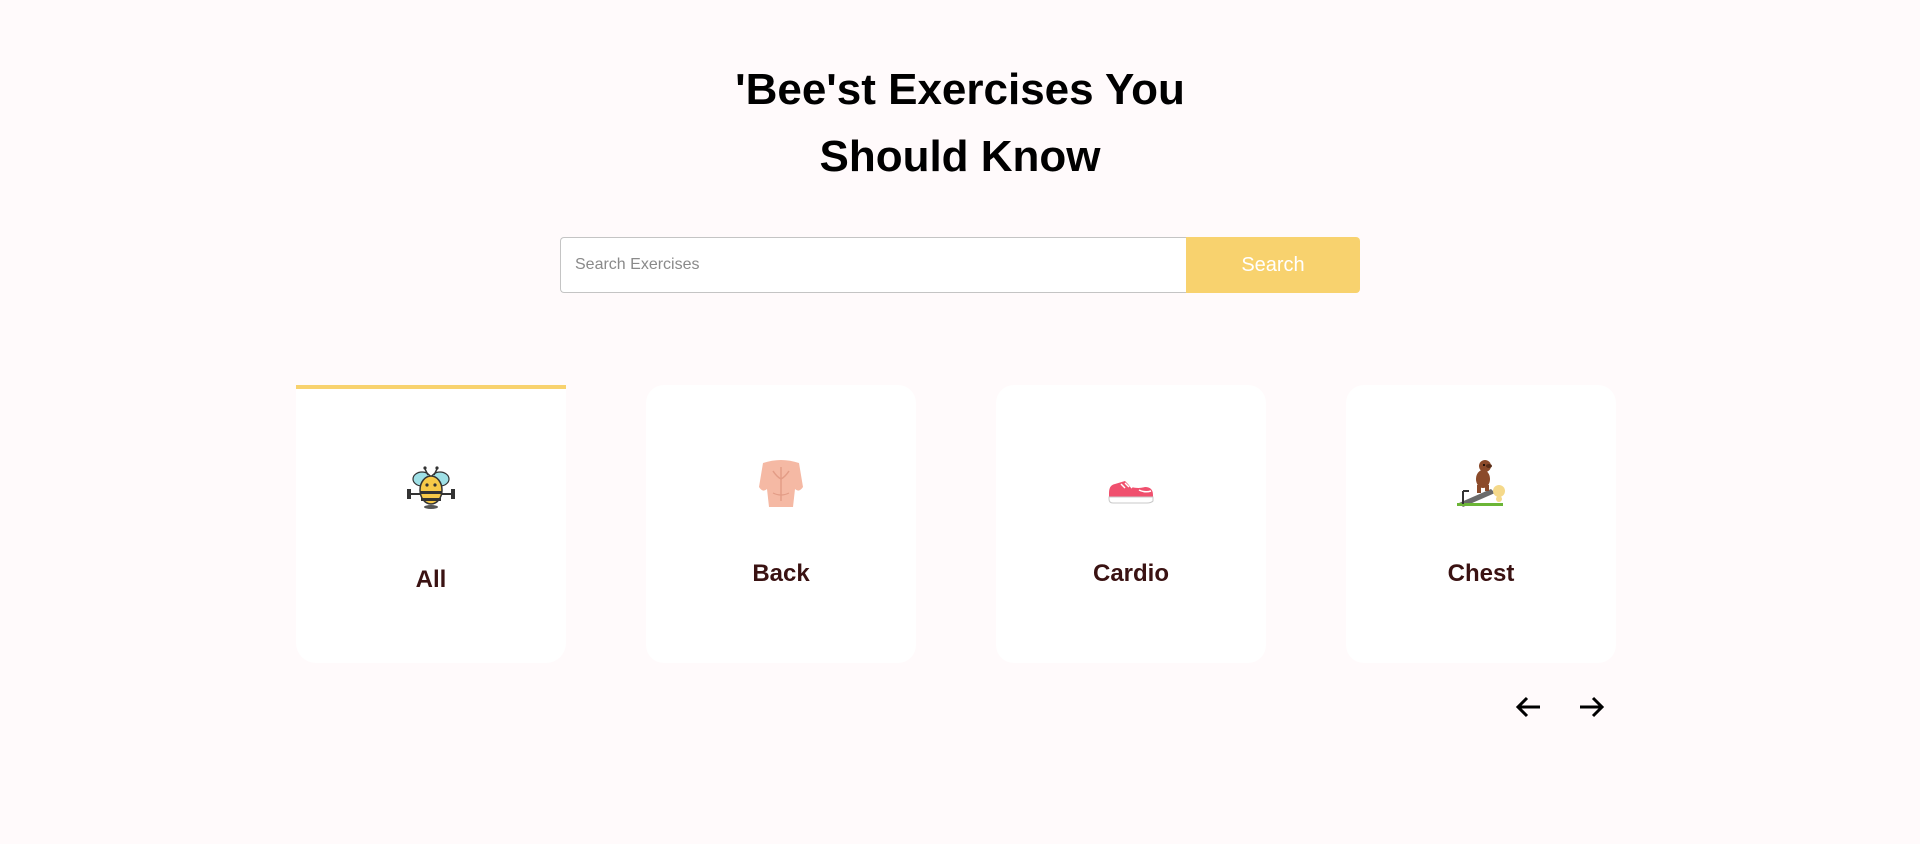 This screenshot has width=1920, height=844. I want to click on search-bar: Search, so click(960, 265).